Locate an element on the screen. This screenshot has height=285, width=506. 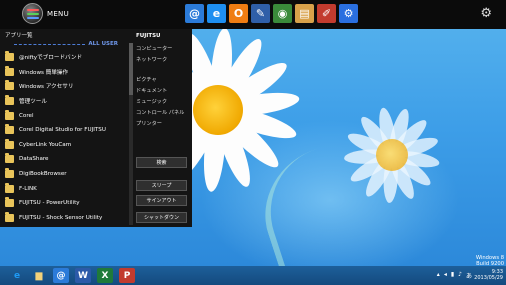
globe-icon: ◉ is located at coordinates (282, 13).